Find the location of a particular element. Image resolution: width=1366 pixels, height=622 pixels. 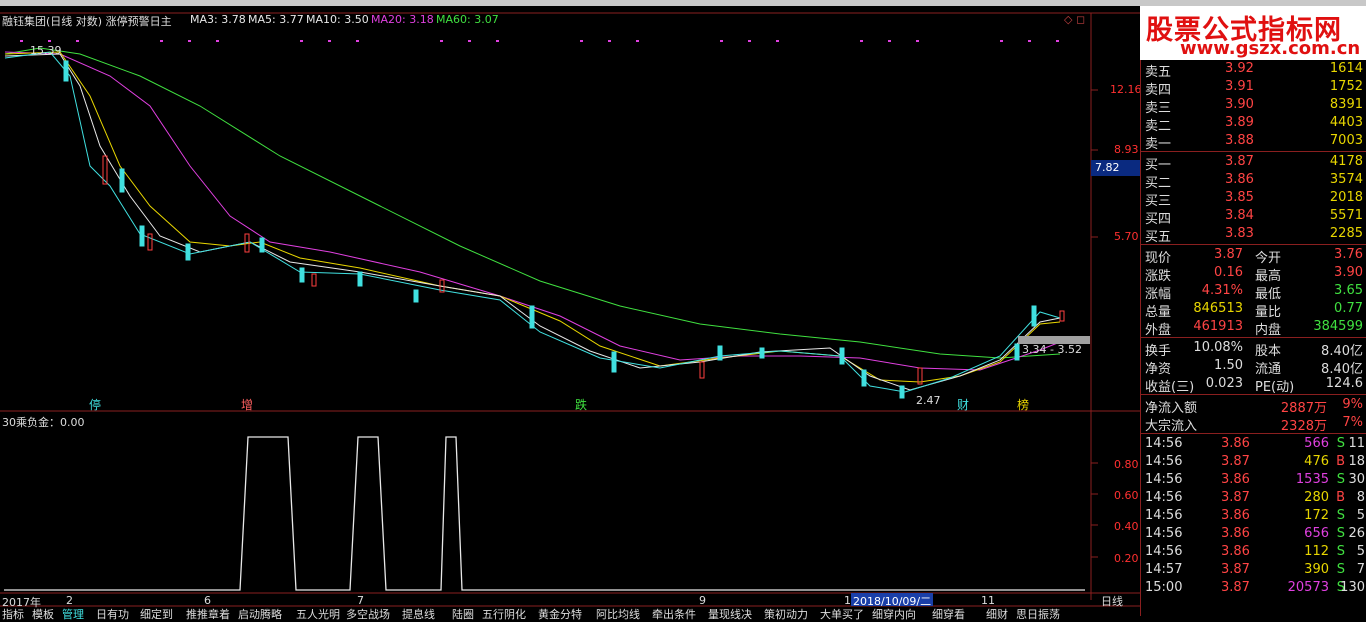

quote-value: 846513 is located at coordinates (1218, 308).